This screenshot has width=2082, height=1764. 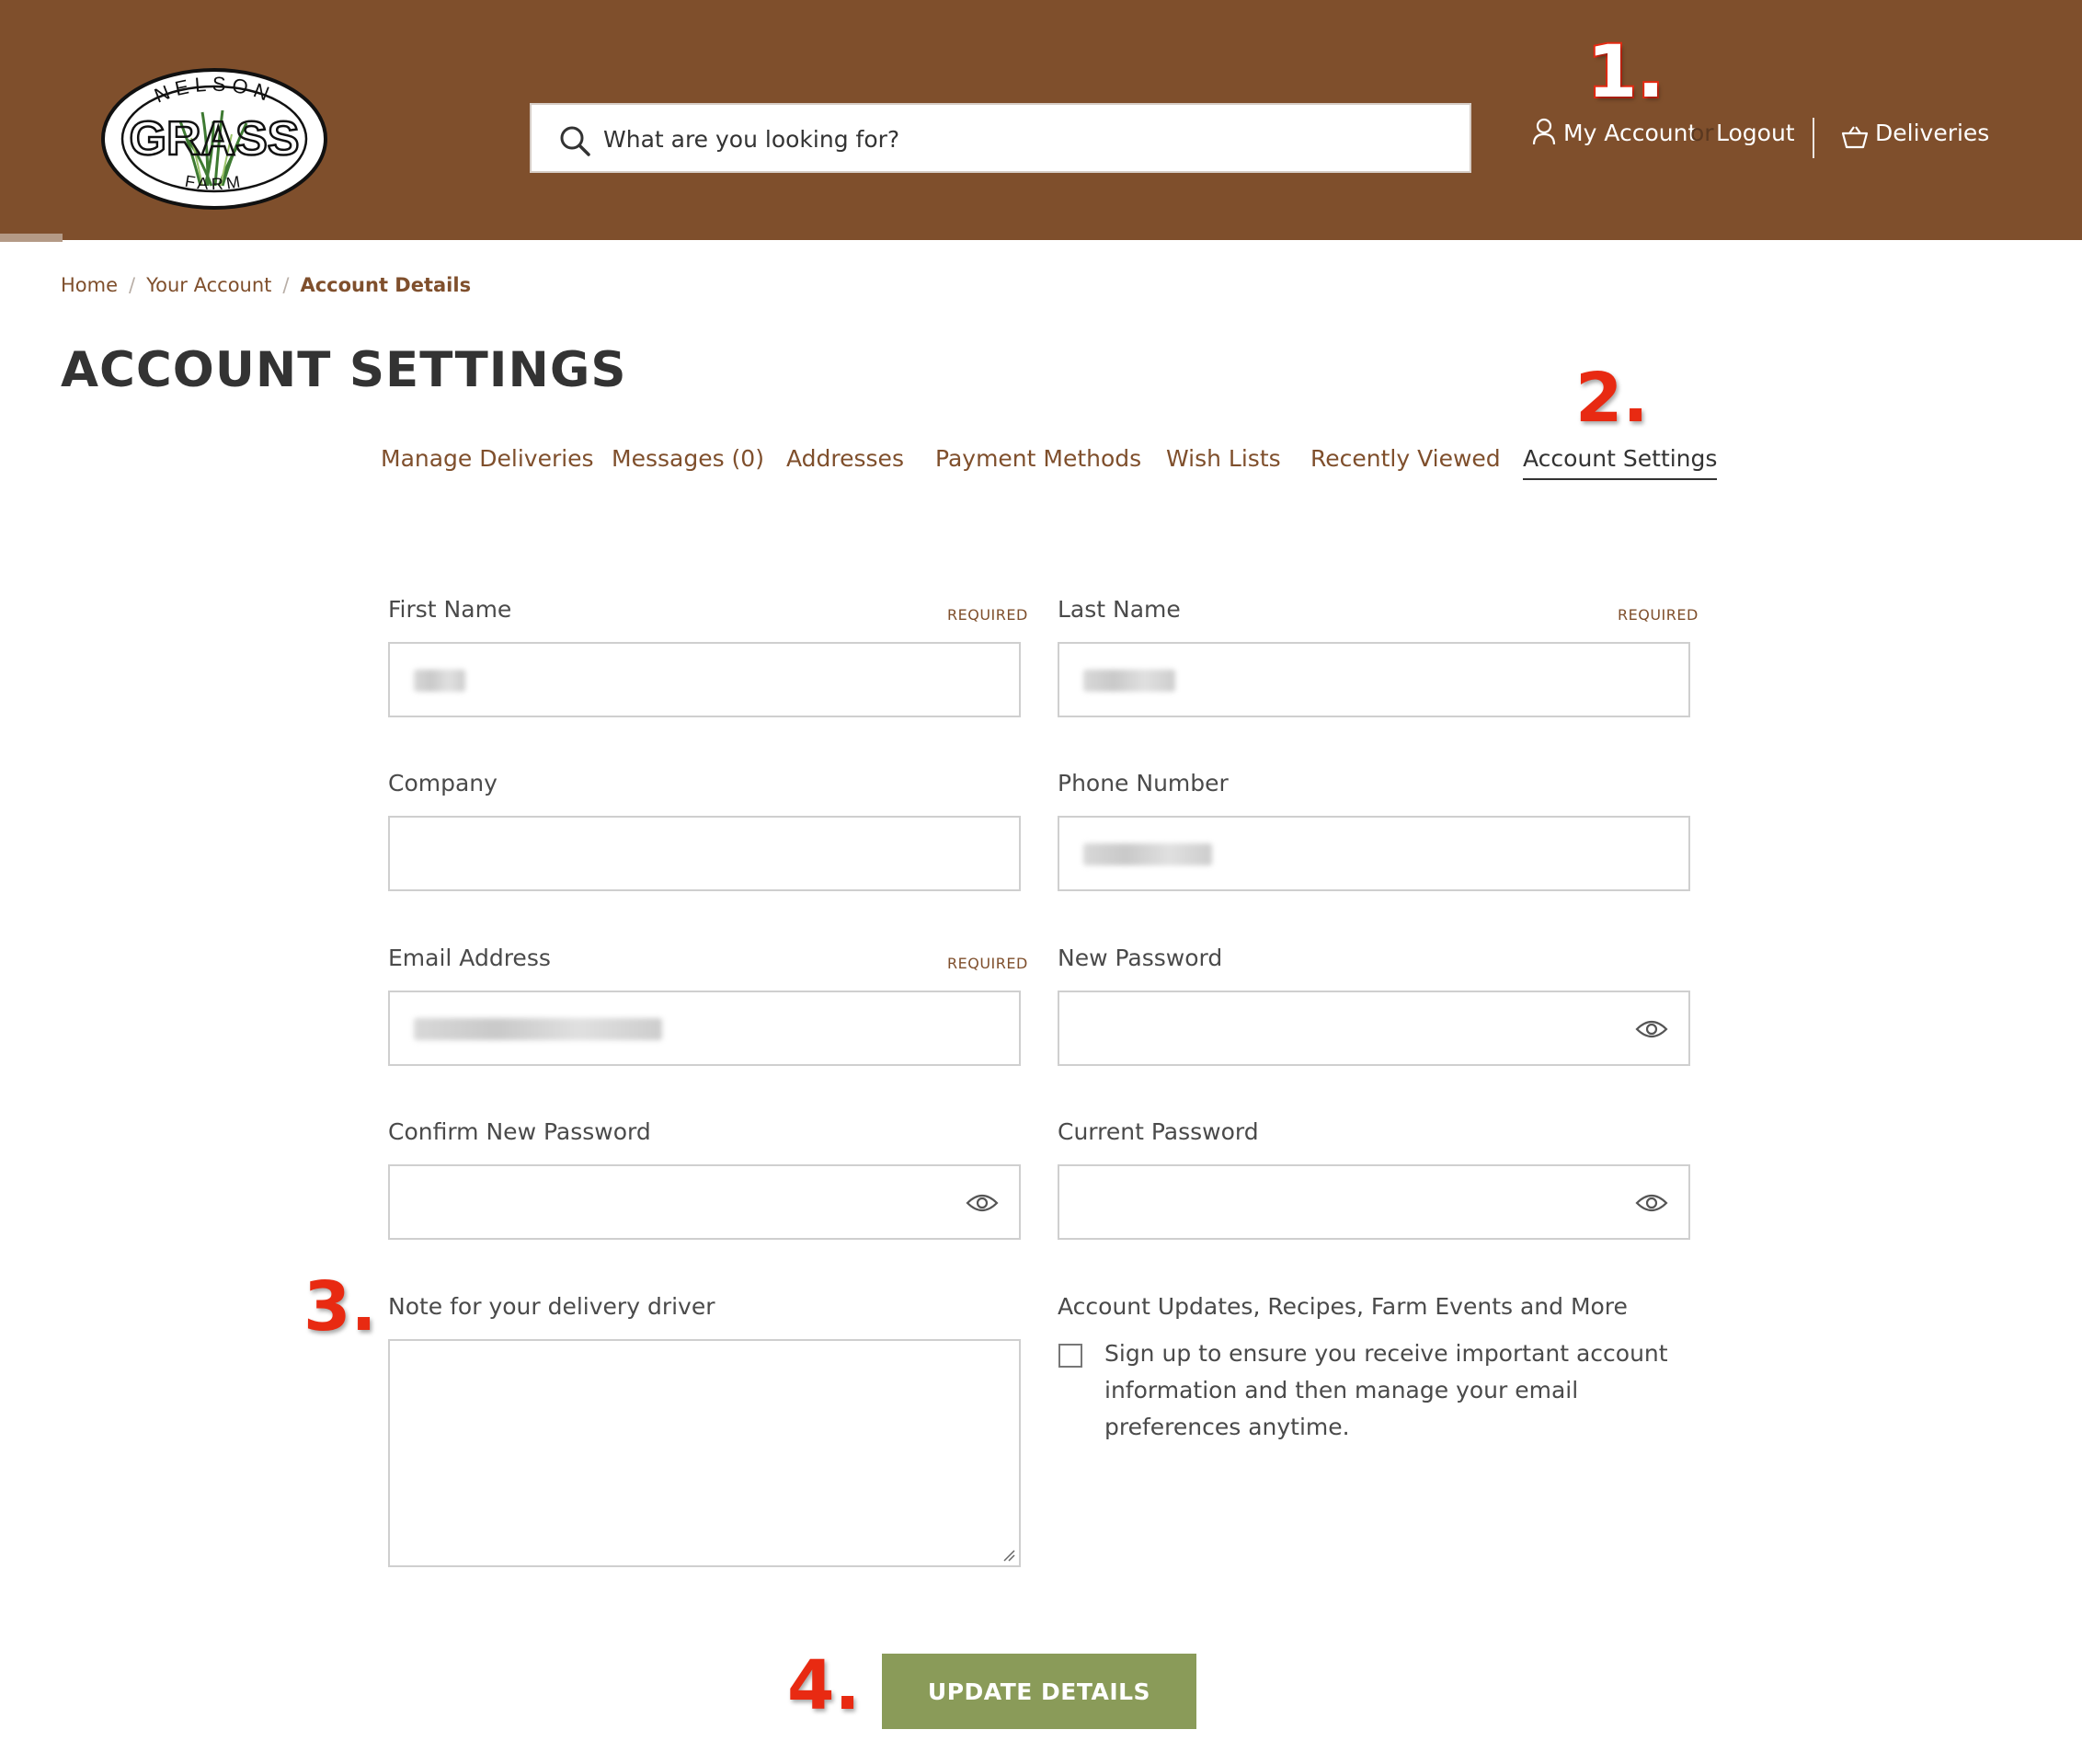 I want to click on first-name-required: REQUIRED, so click(x=987, y=615).